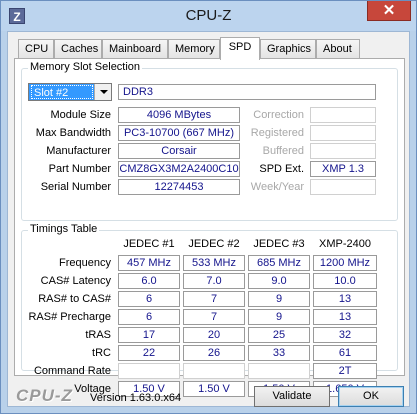 This screenshot has width=417, height=414. Describe the element at coordinates (279, 335) in the screenshot. I see `tras-value: 25` at that location.